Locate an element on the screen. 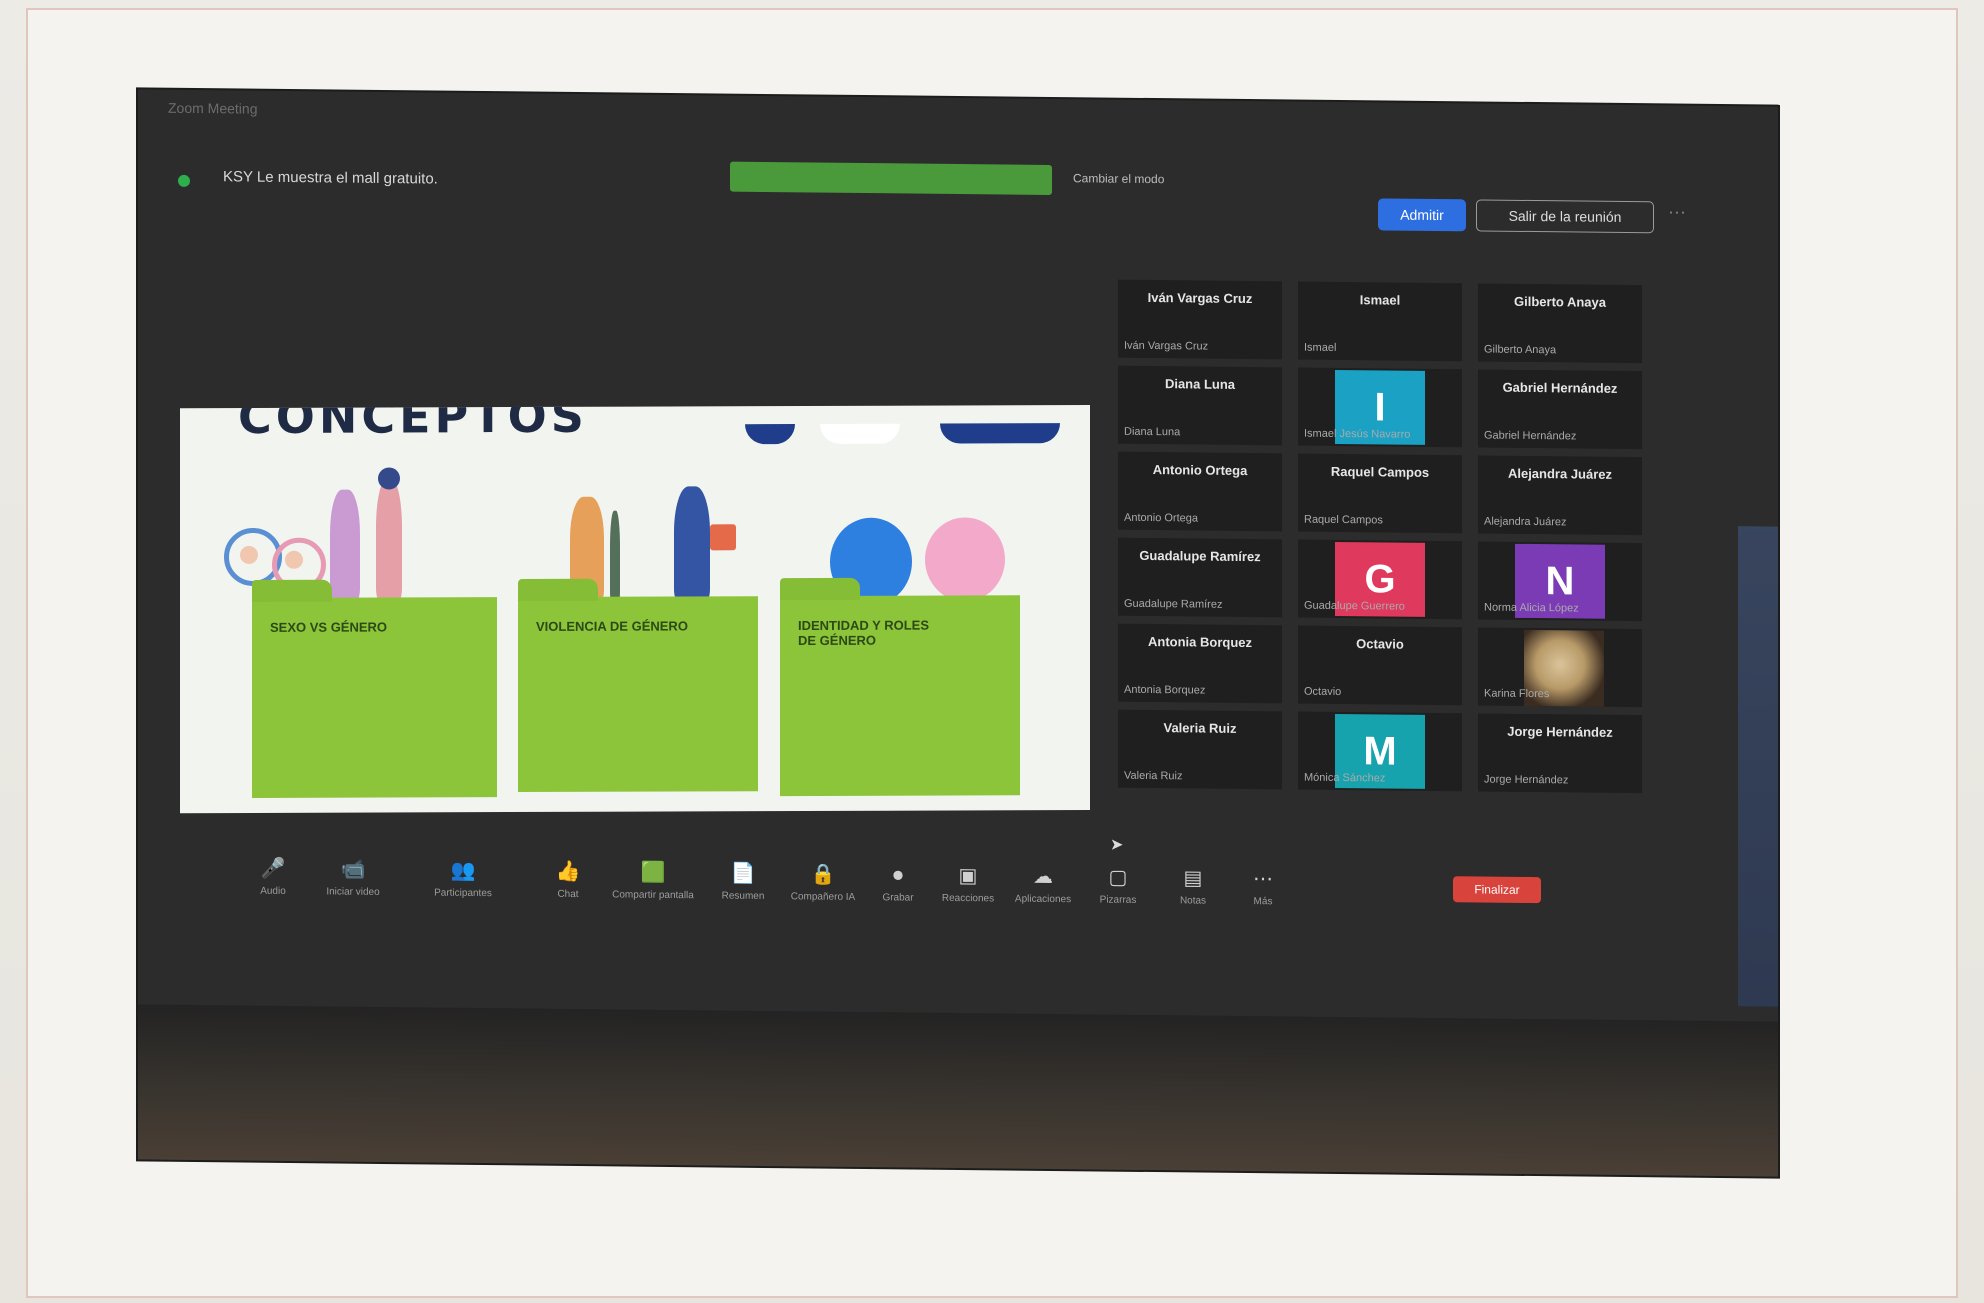  slide-card: SEXO VS GÉNERO is located at coordinates (374, 688).